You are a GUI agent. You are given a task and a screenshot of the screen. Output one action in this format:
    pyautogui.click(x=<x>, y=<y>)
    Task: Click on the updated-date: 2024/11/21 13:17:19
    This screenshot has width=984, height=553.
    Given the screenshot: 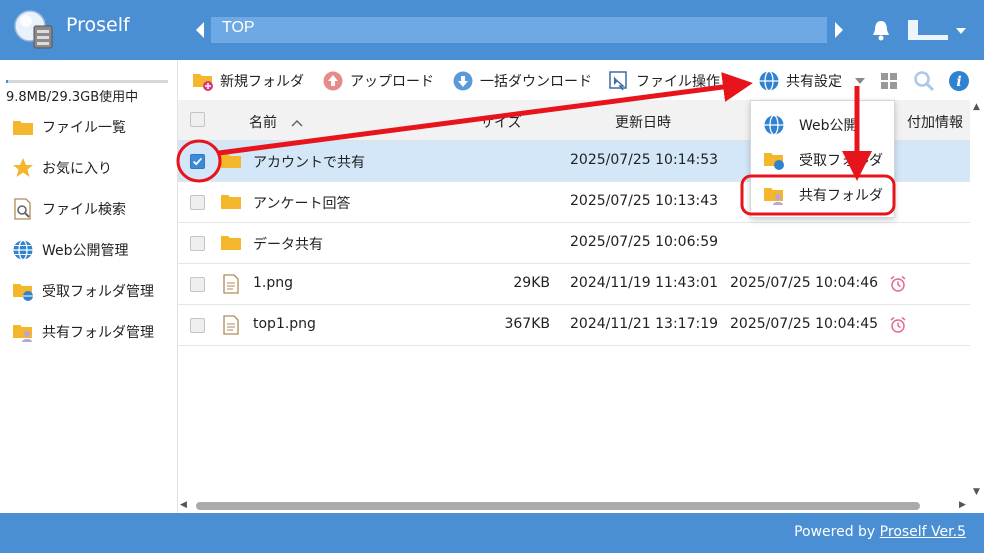 What is the action you would take?
    pyautogui.click(x=644, y=324)
    